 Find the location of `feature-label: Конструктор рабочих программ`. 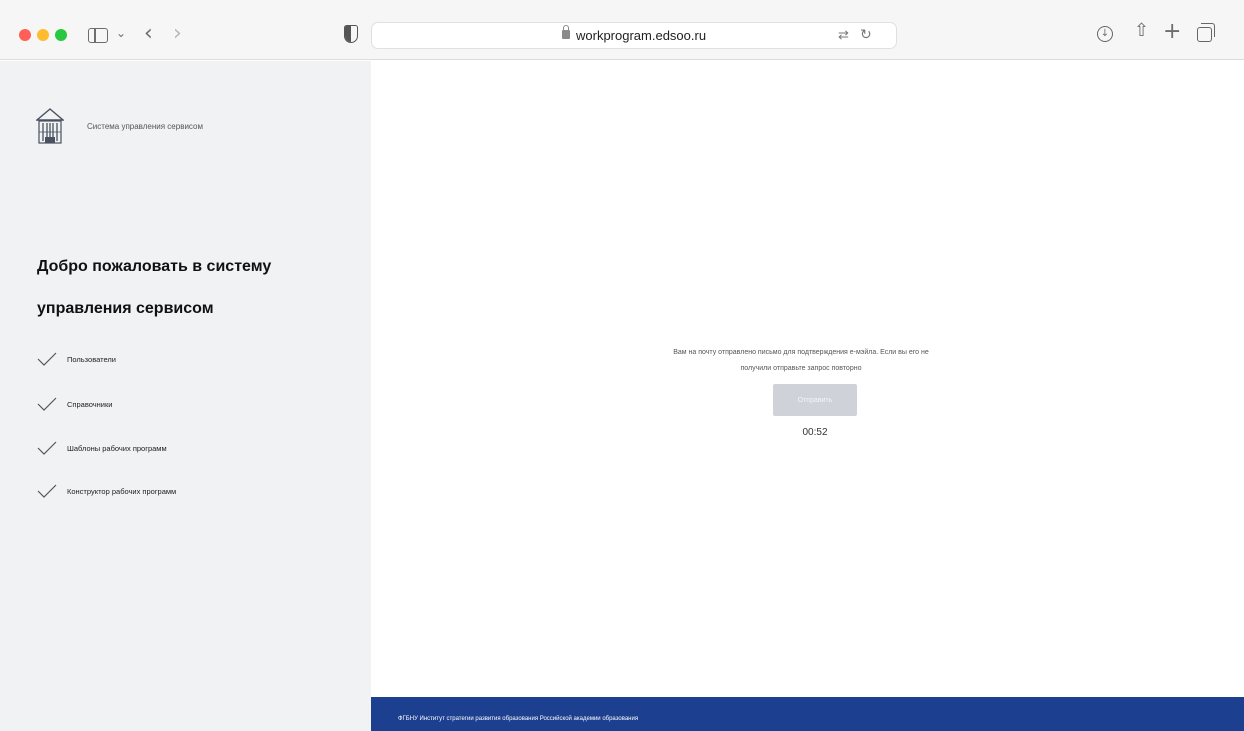

feature-label: Конструктор рабочих программ is located at coordinates (122, 491).